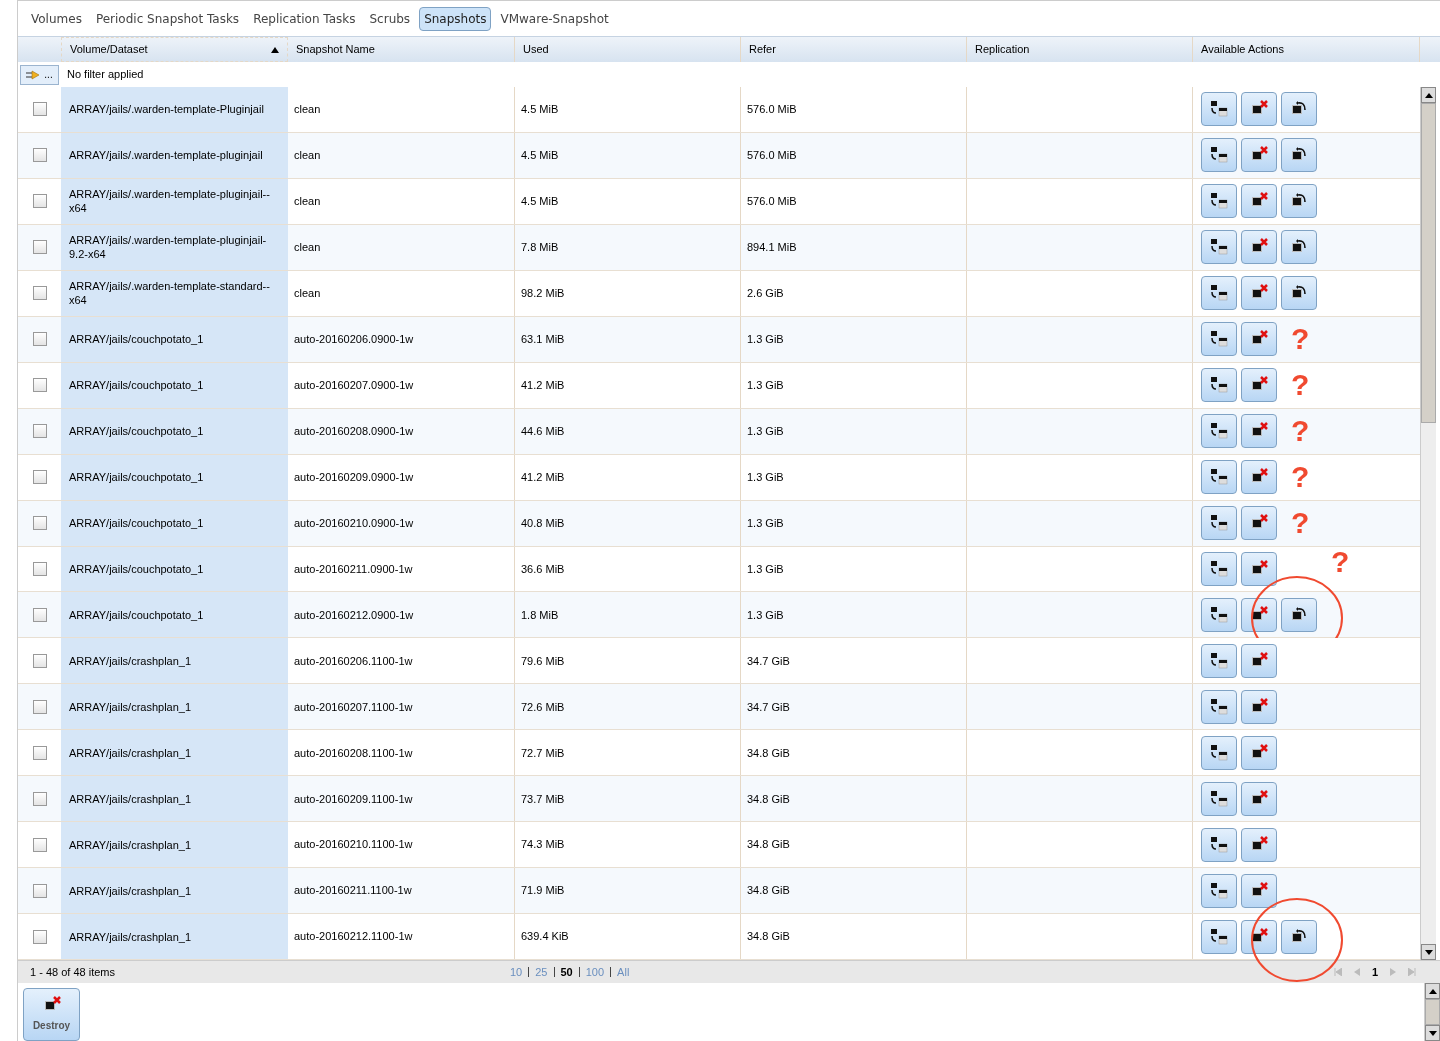 Image resolution: width=1440 pixels, height=1041 pixels. I want to click on table-cell-text: auto-20160212.0900-1w, so click(354, 615).